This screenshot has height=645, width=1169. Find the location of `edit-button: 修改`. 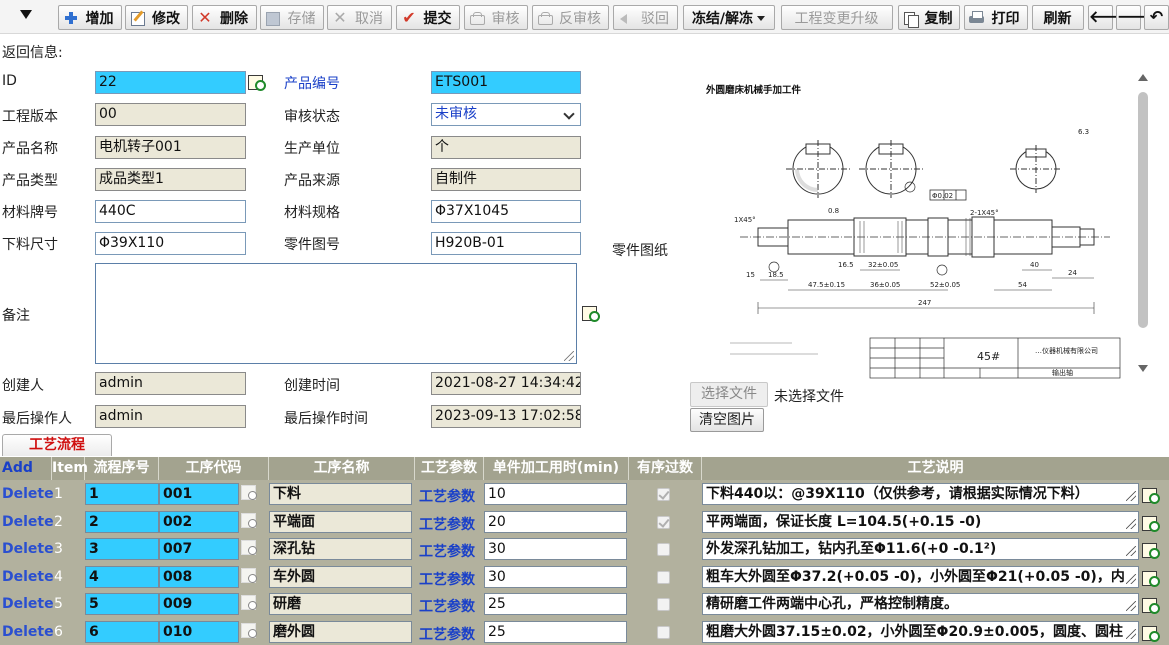

edit-button: 修改 is located at coordinates (156, 17).